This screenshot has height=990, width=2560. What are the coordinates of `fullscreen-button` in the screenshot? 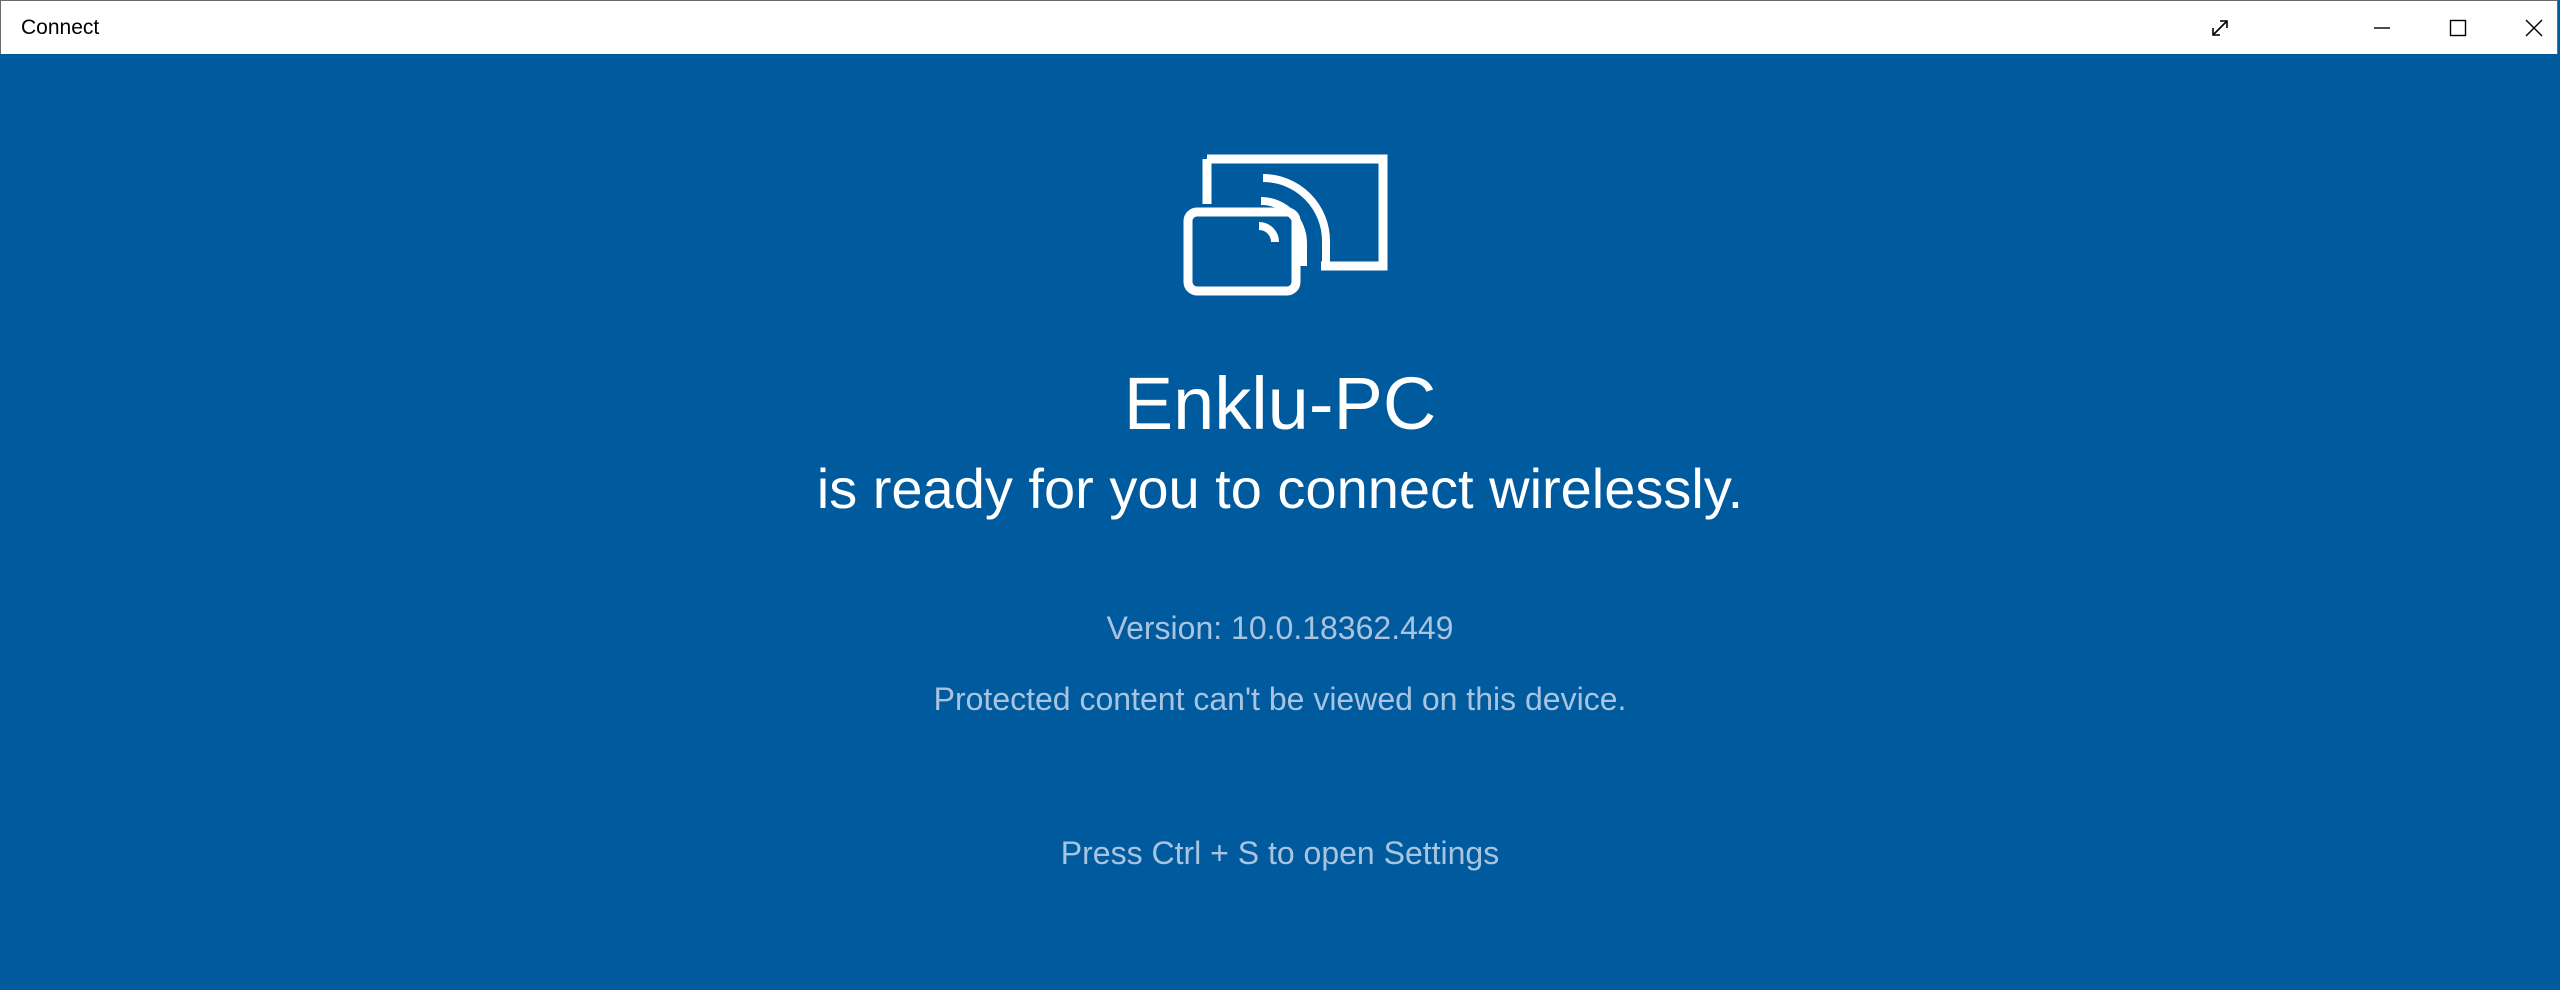 It's located at (2220, 28).